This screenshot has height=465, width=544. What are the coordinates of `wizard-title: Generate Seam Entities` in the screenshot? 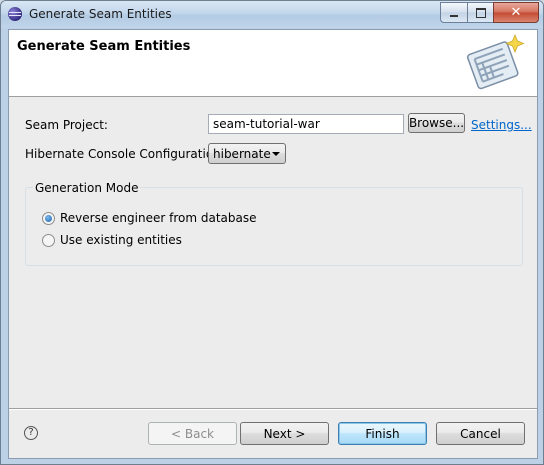 It's located at (104, 46).